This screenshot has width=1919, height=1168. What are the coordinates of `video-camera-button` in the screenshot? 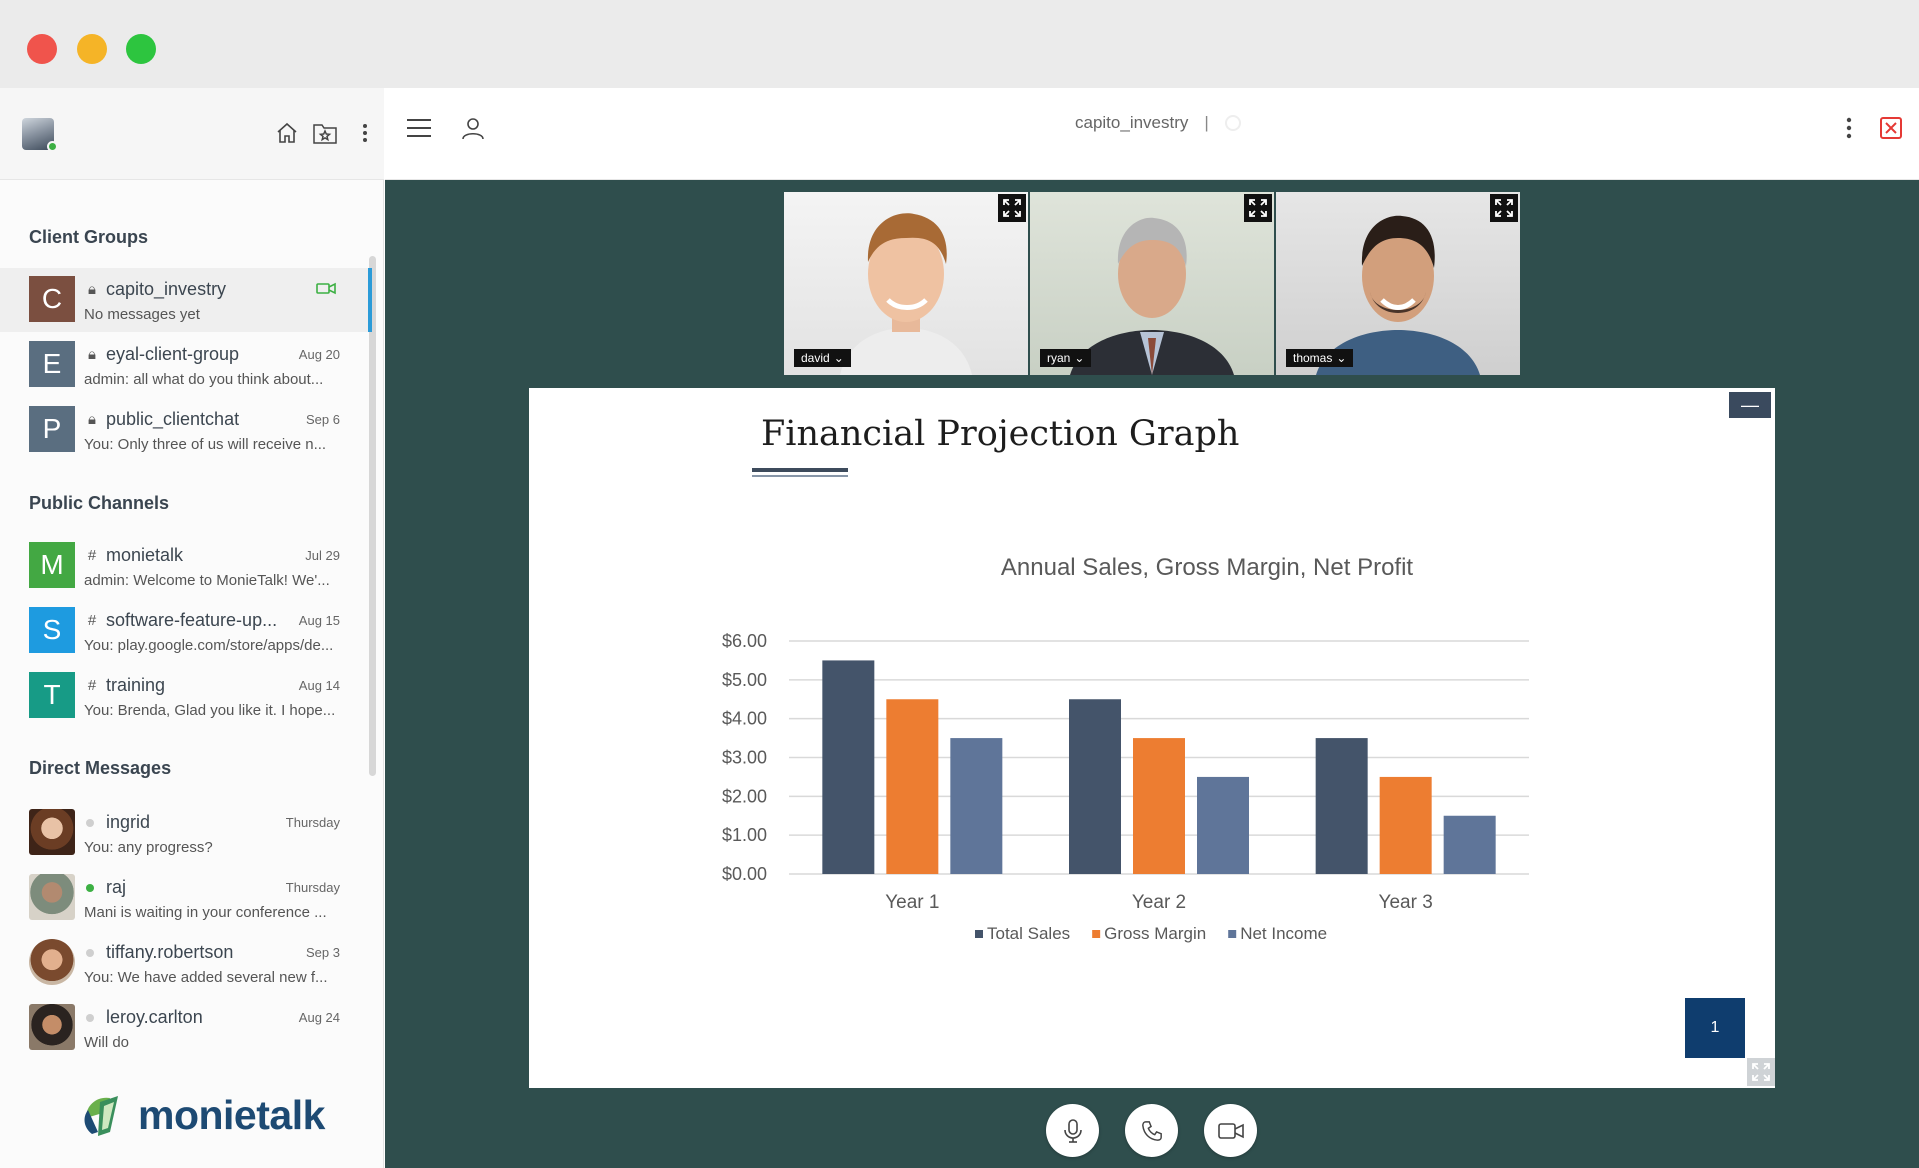 It's located at (1230, 1130).